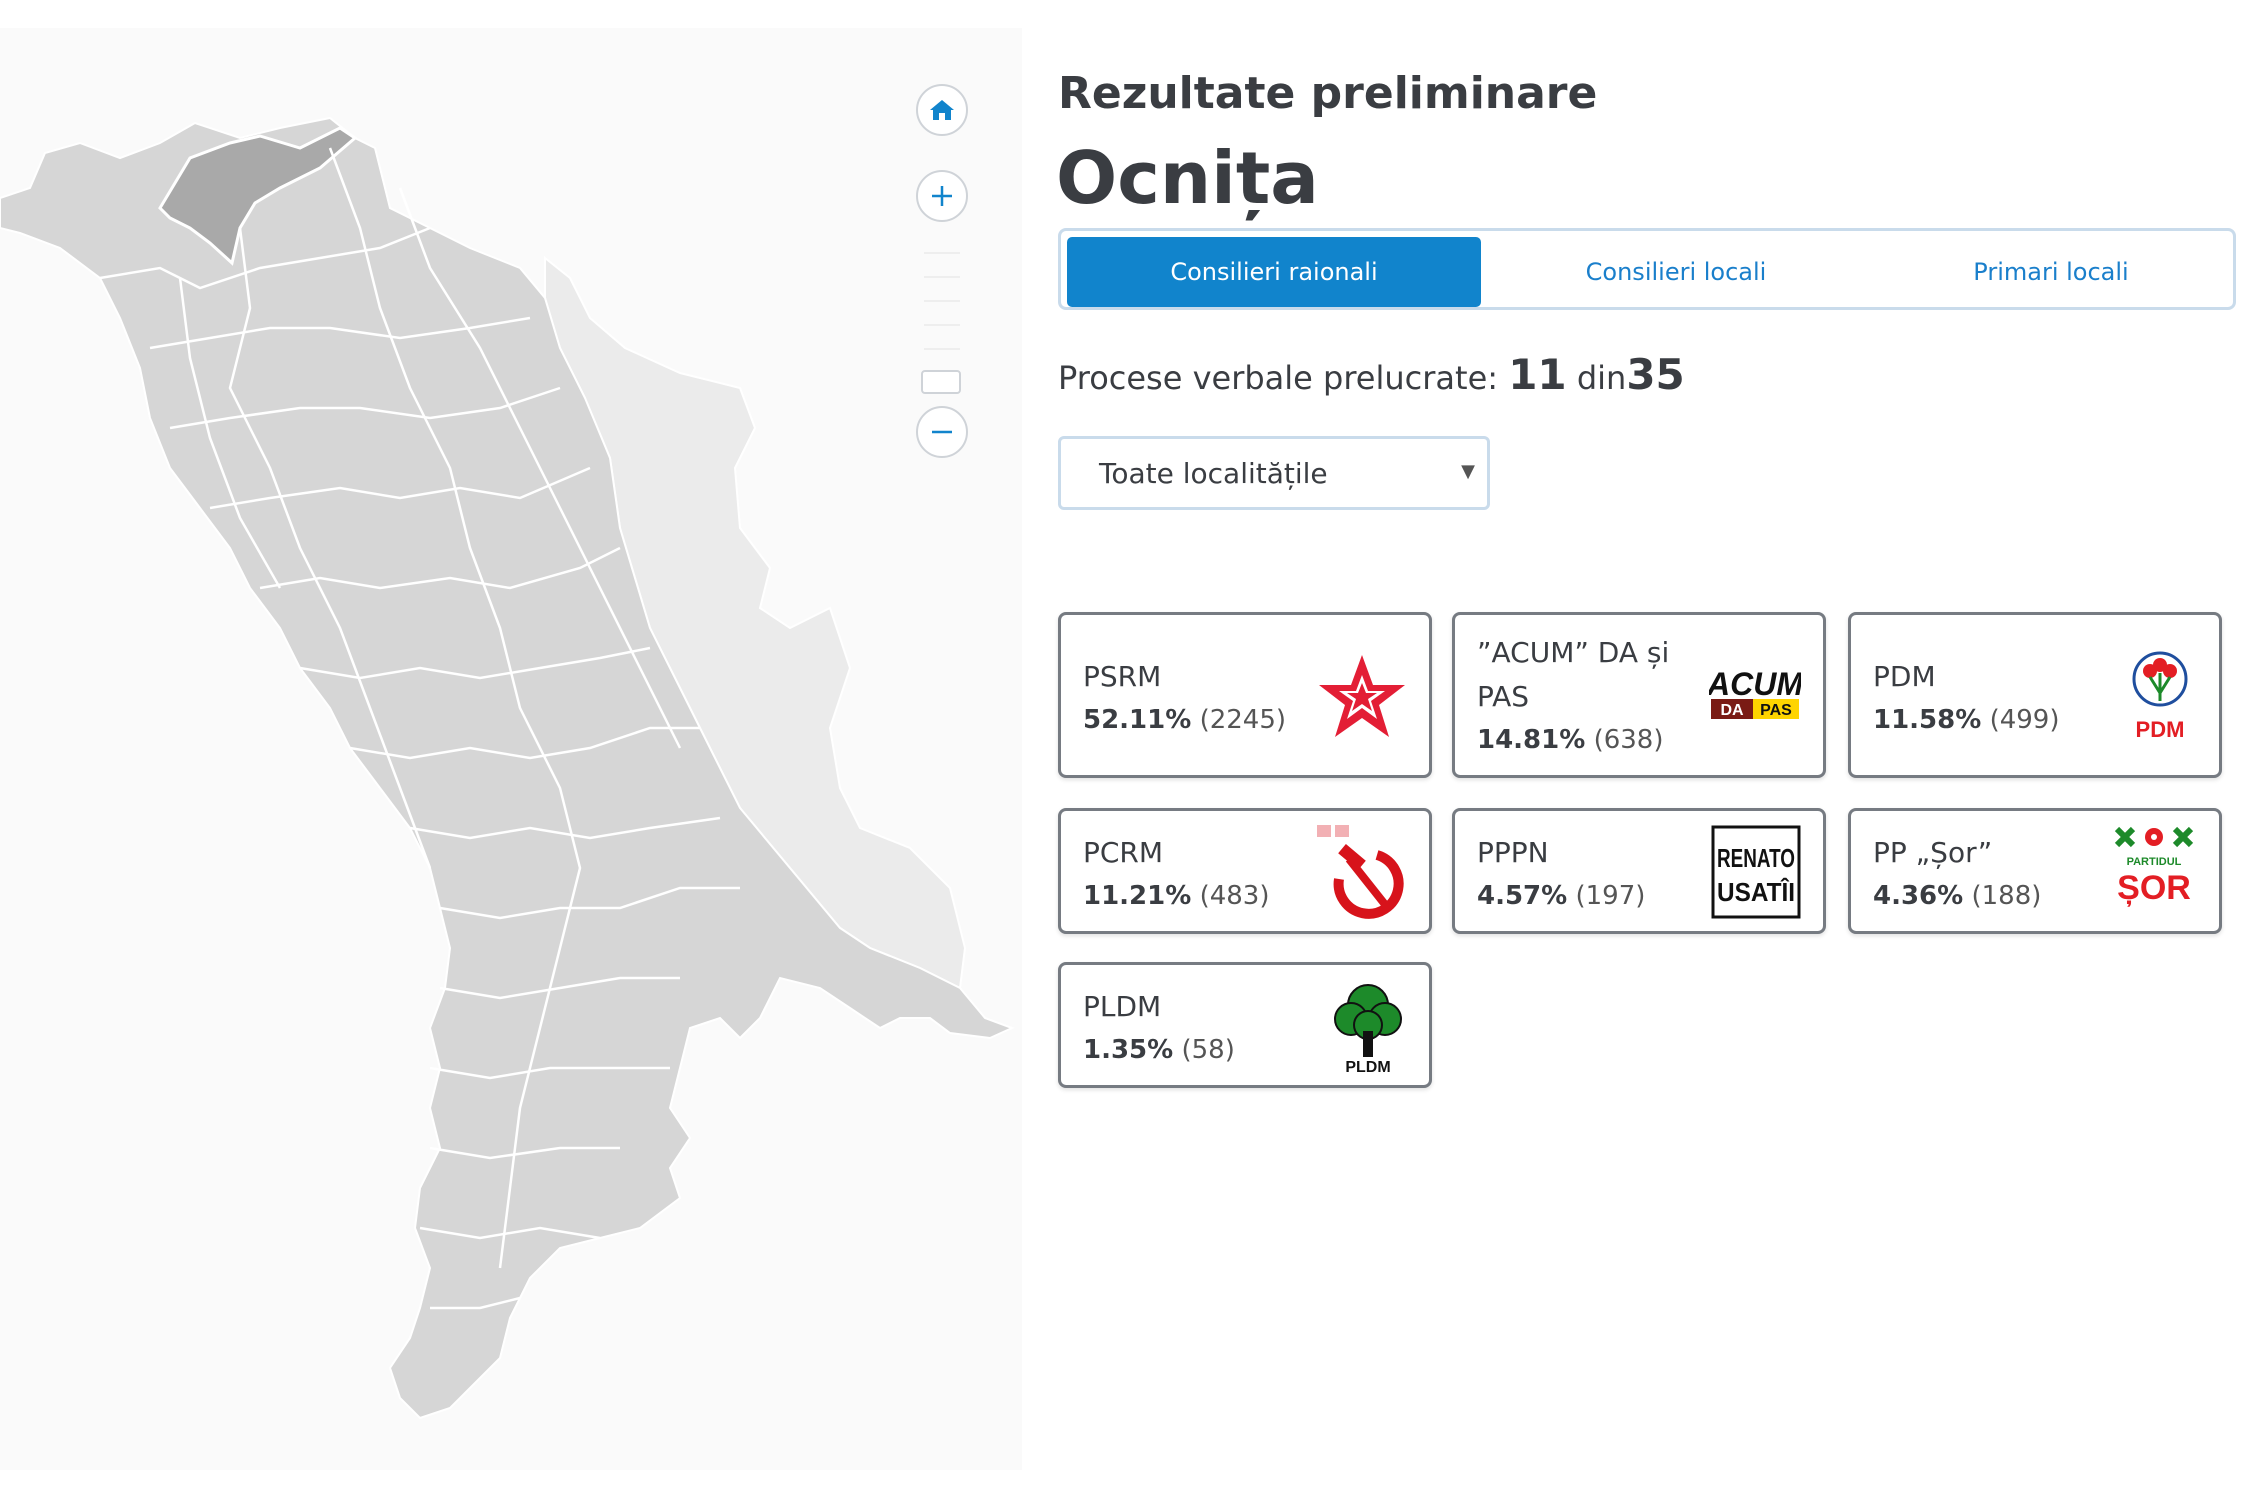 Image resolution: width=2261 pixels, height=1495 pixels. I want to click on party-result: 4.36% (188), so click(1957, 896).